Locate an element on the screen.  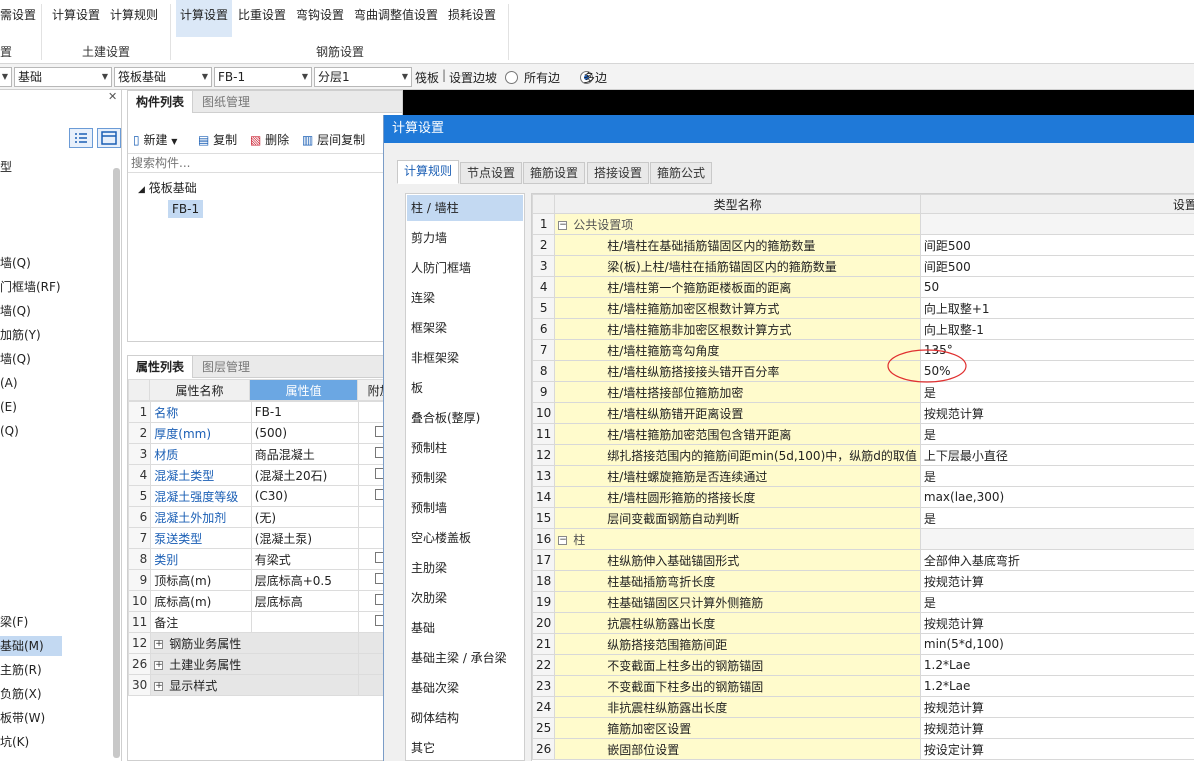
category-item: 砌体结构 is located at coordinates (465, 718).